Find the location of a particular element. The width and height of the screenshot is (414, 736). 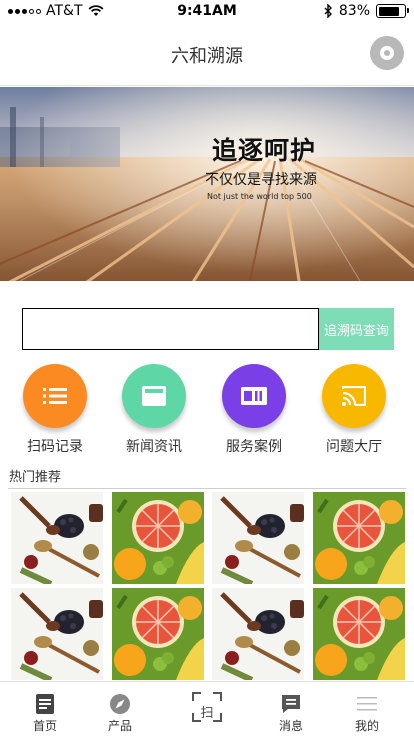

section-divider is located at coordinates (207, 488).